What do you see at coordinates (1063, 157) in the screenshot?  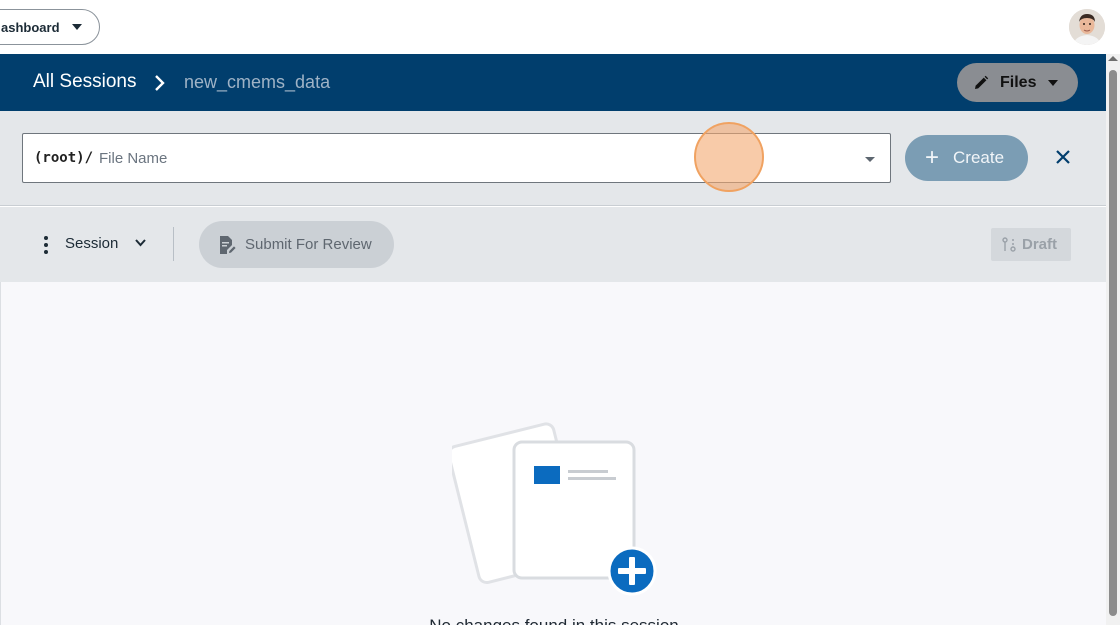 I see `close-icon` at bounding box center [1063, 157].